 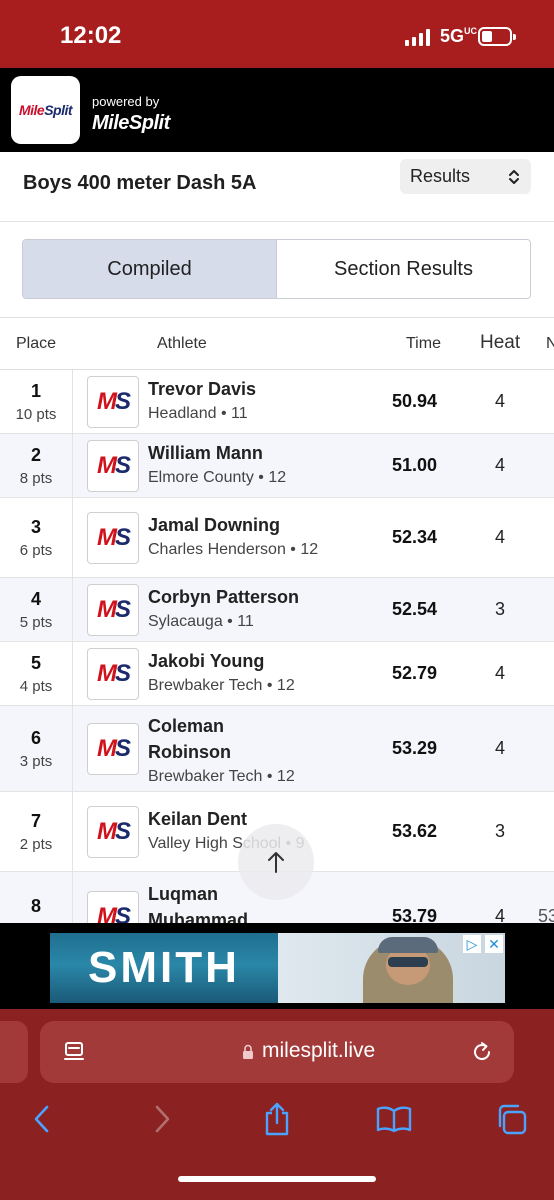 I want to click on place-number: 2, so click(x=35, y=454).